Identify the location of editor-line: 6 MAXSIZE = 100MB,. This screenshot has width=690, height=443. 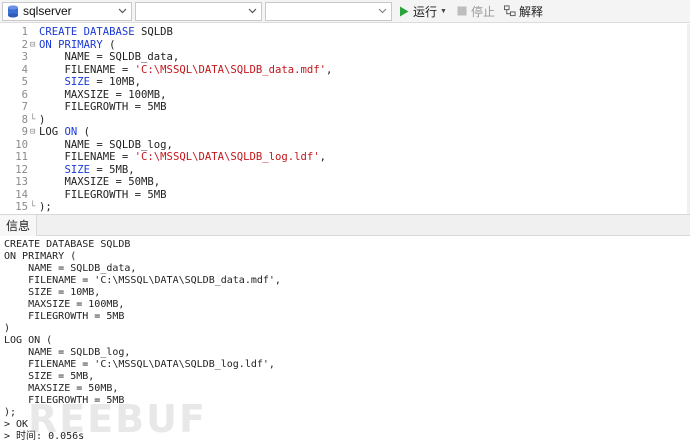
(345, 95).